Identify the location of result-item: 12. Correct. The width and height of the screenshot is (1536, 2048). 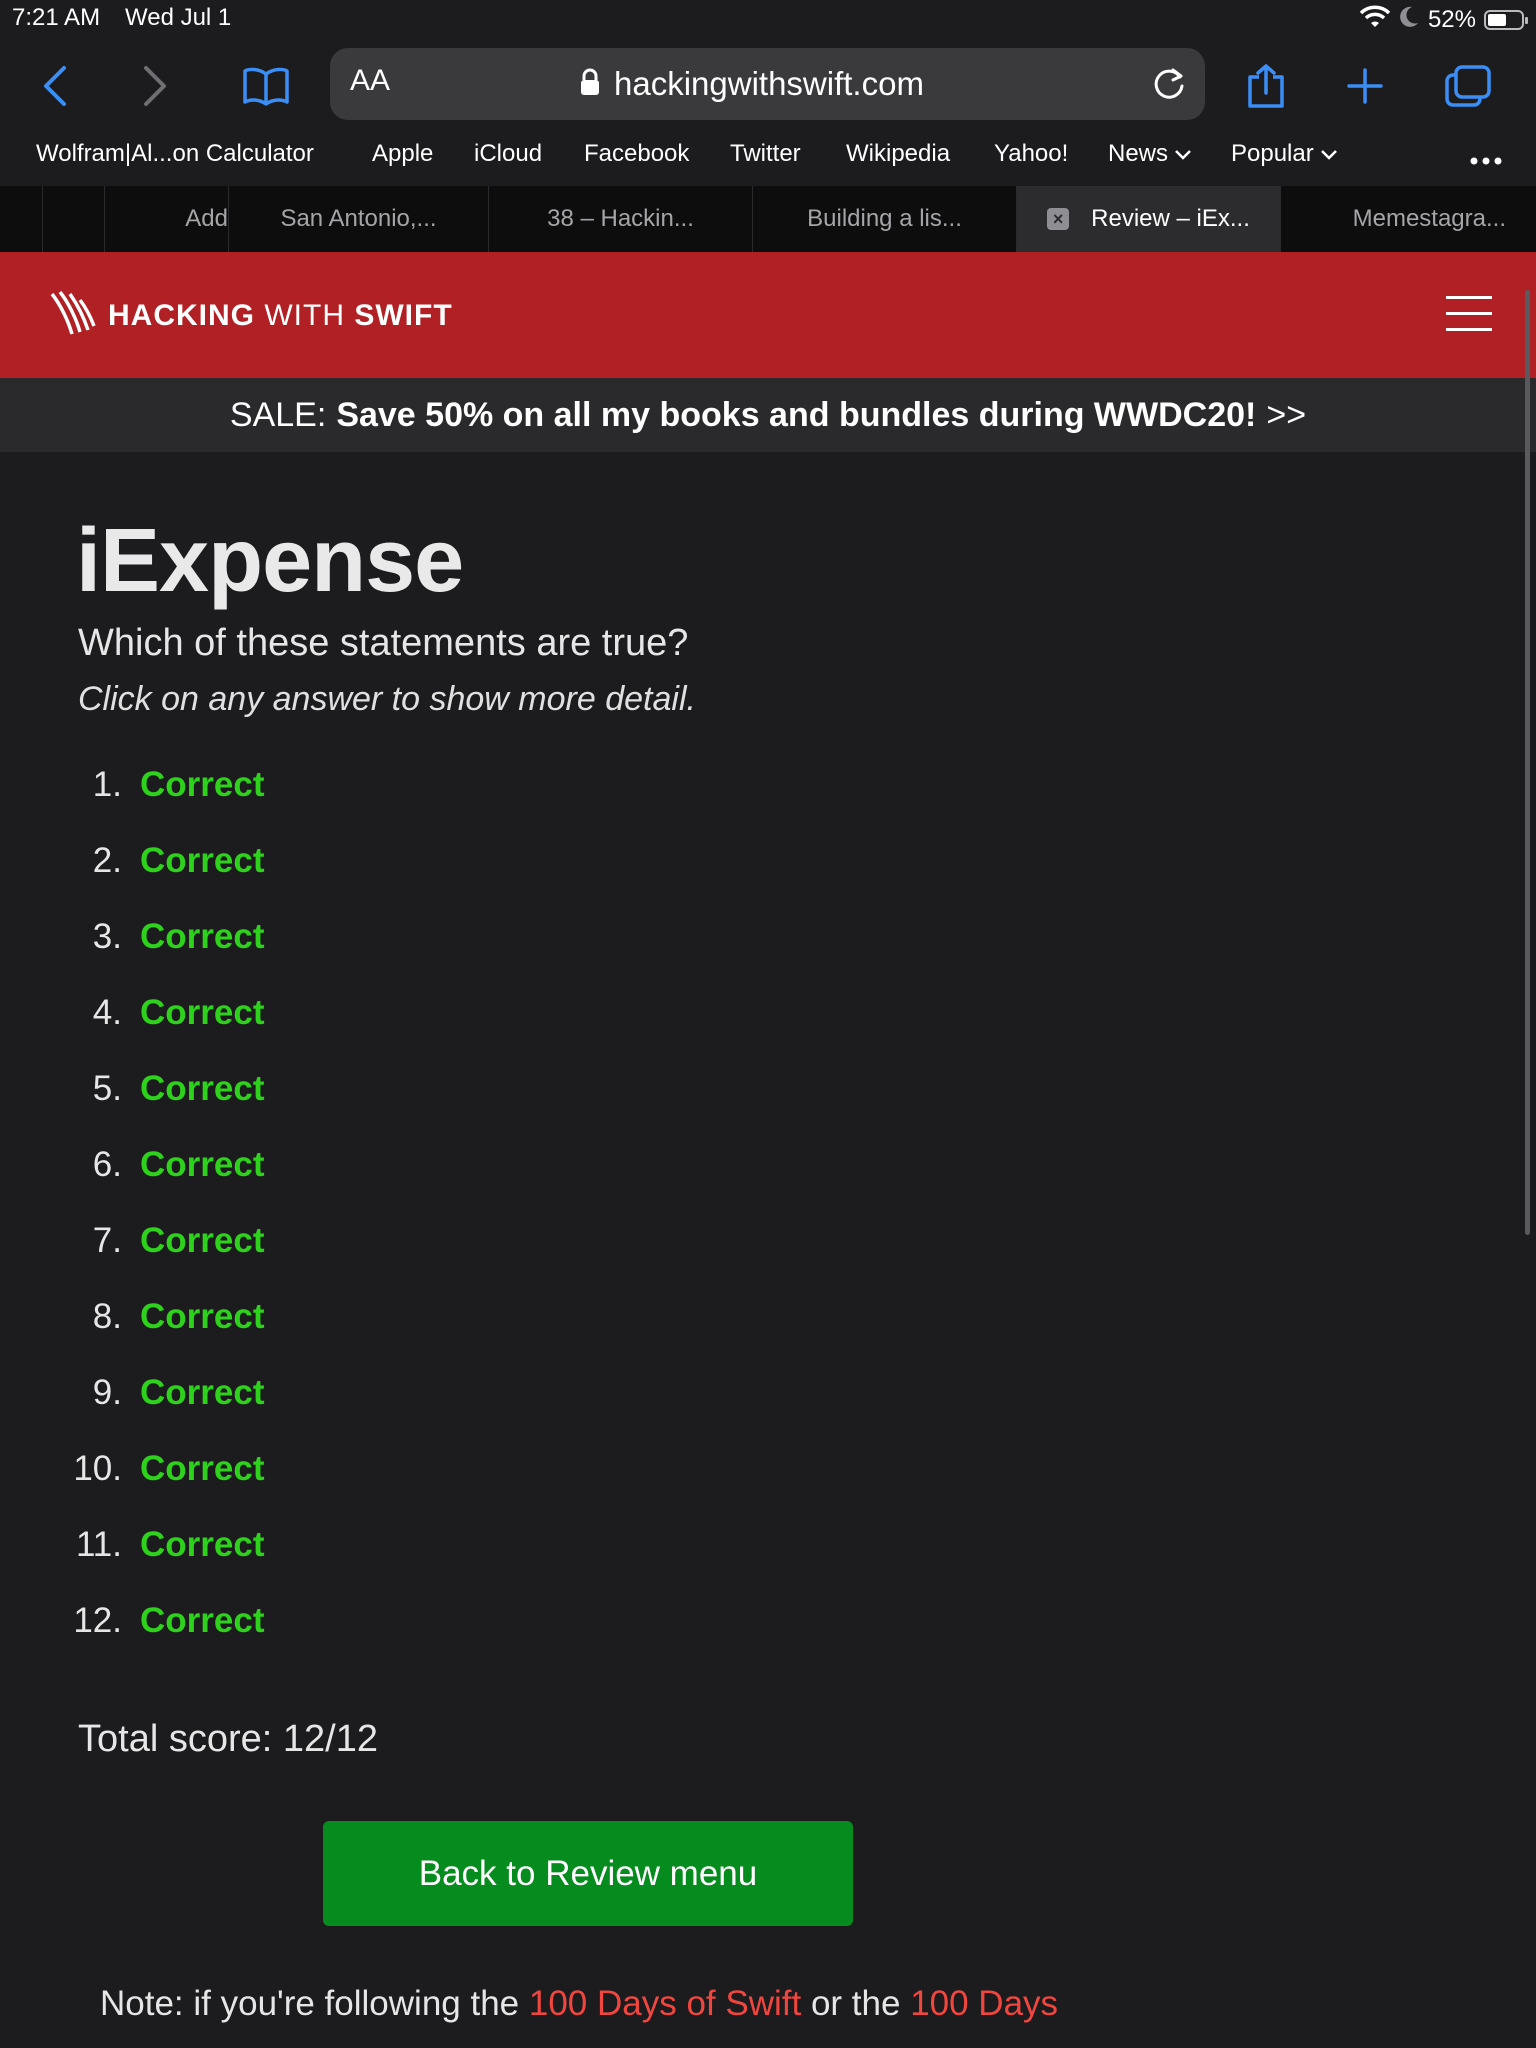
(132, 1621).